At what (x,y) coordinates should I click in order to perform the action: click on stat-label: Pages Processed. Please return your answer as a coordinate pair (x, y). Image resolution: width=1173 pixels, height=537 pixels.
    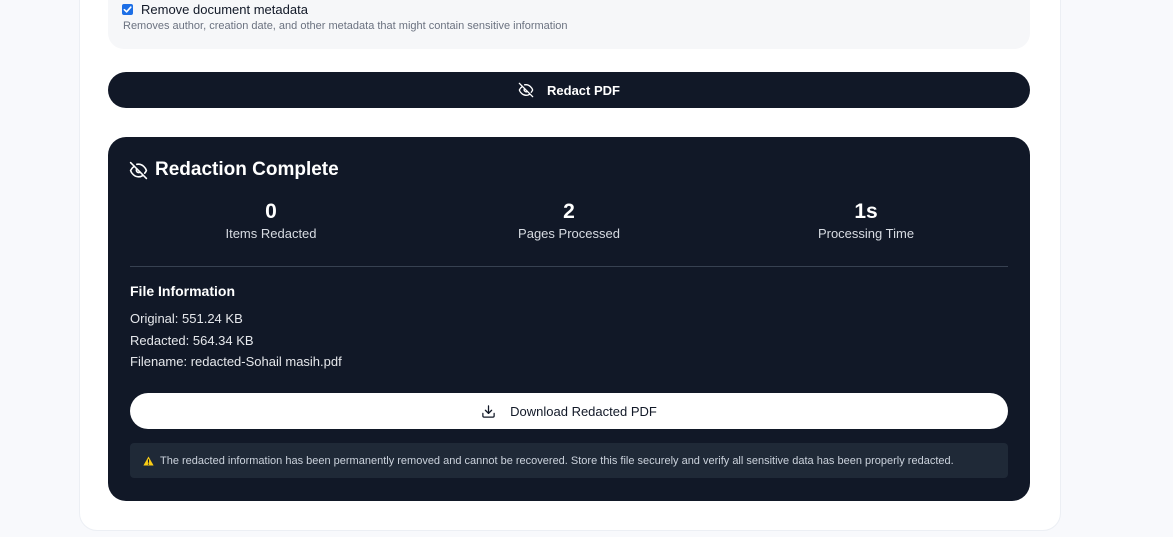
    Looking at the image, I should click on (569, 233).